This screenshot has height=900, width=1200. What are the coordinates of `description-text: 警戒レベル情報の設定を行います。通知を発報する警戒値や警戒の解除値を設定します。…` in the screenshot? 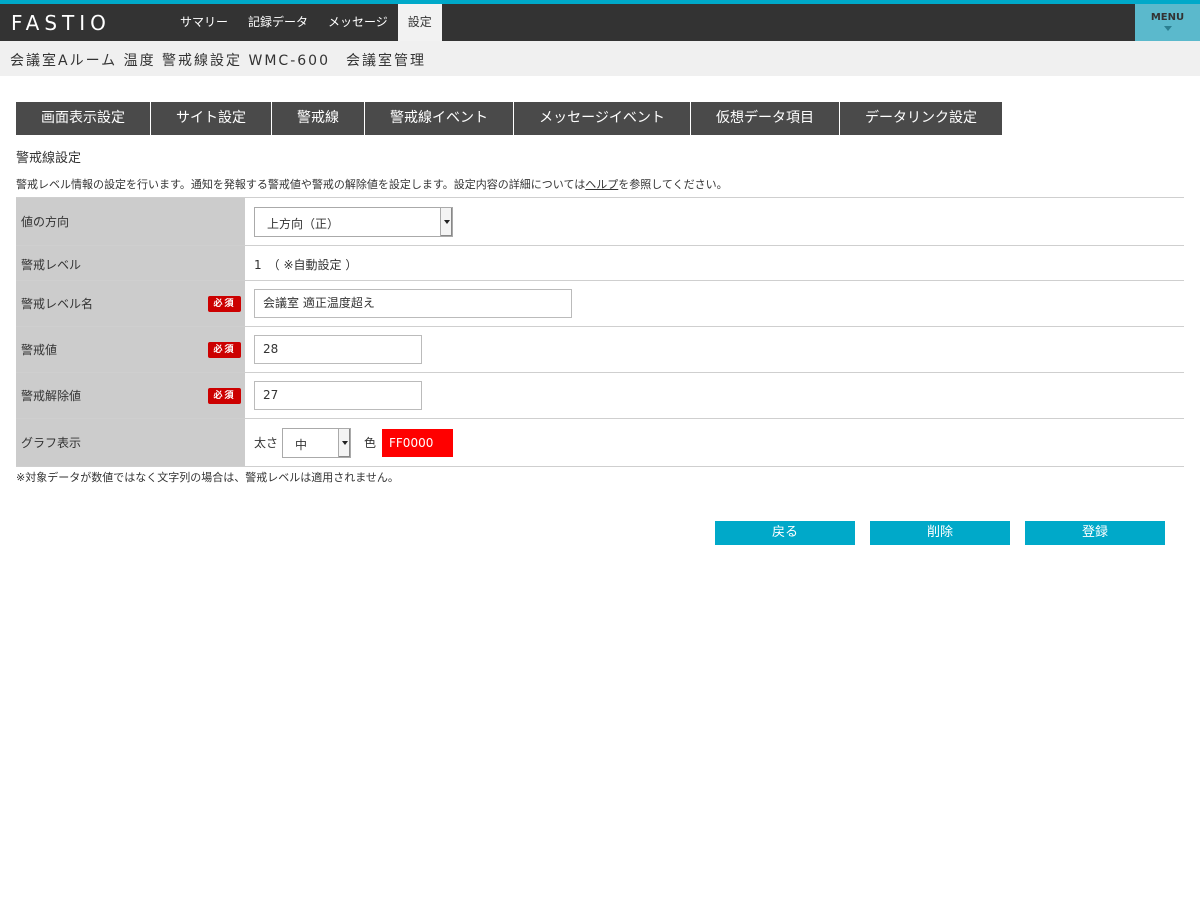 It's located at (301, 184).